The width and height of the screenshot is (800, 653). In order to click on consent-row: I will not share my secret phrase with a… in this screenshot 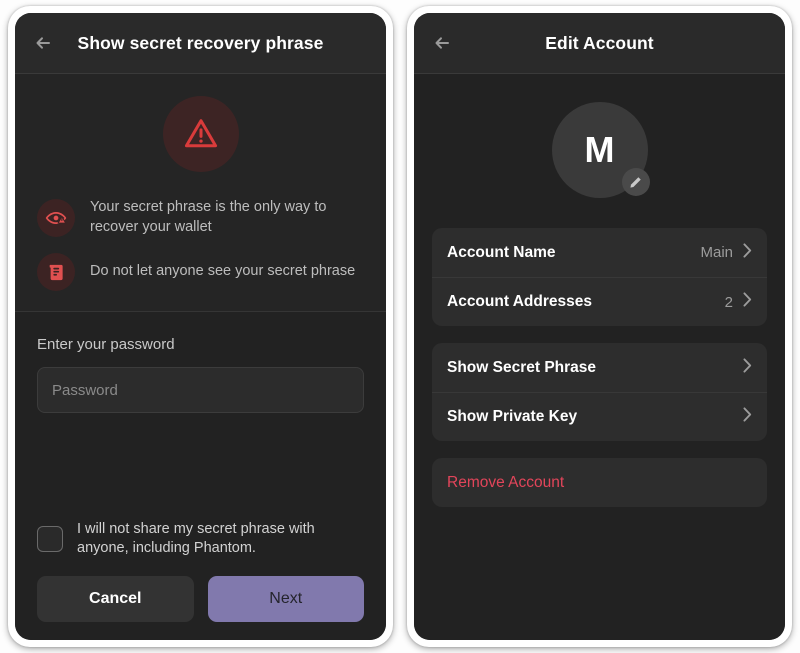, I will do `click(200, 539)`.